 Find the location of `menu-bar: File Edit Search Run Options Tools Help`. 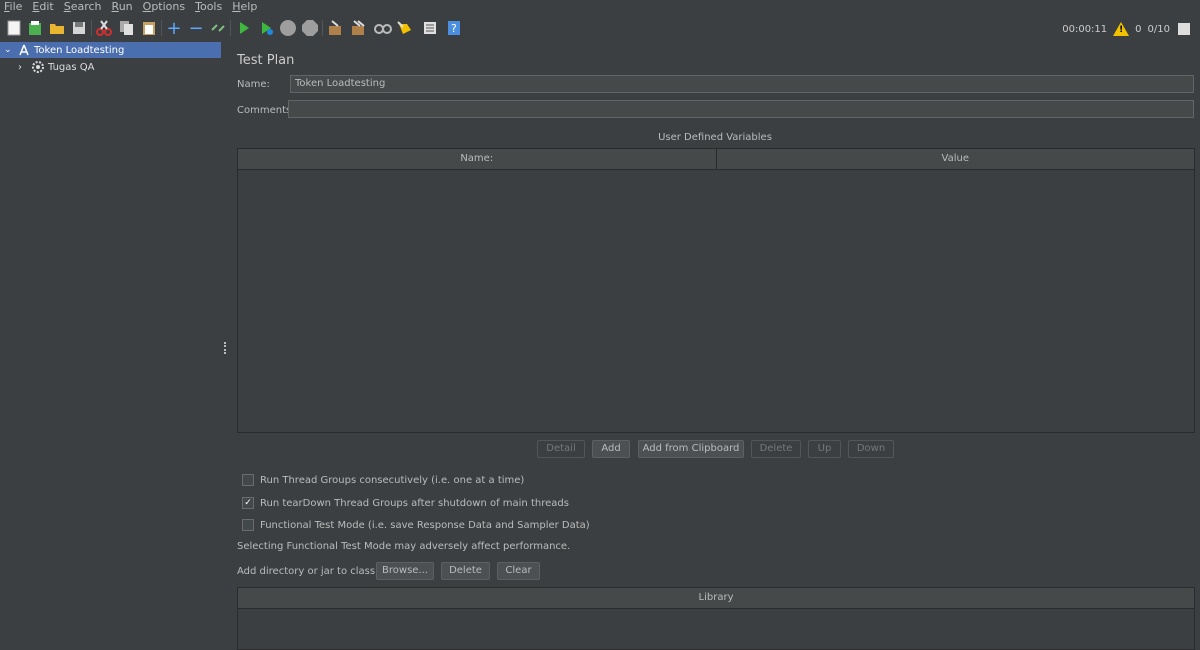

menu-bar: File Edit Search Run Options Tools Help is located at coordinates (600, 6).